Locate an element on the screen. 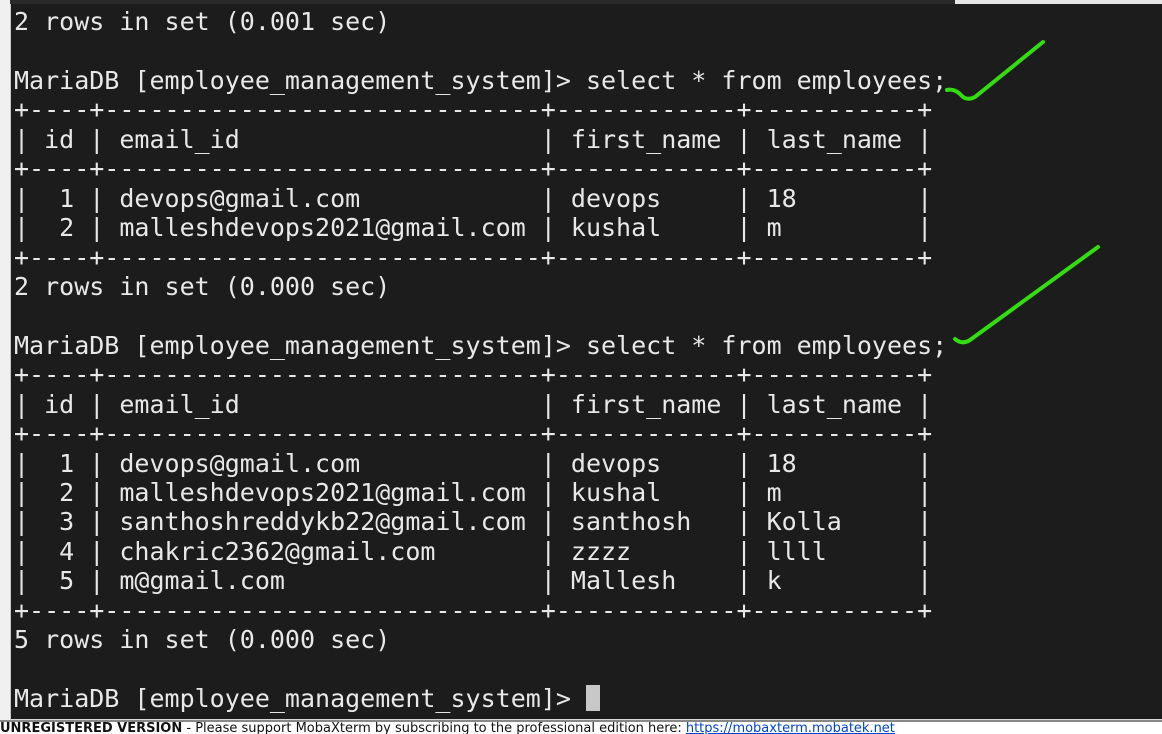 The width and height of the screenshot is (1162, 734). banner-label: UNREGISTERED VERSION is located at coordinates (91, 727).